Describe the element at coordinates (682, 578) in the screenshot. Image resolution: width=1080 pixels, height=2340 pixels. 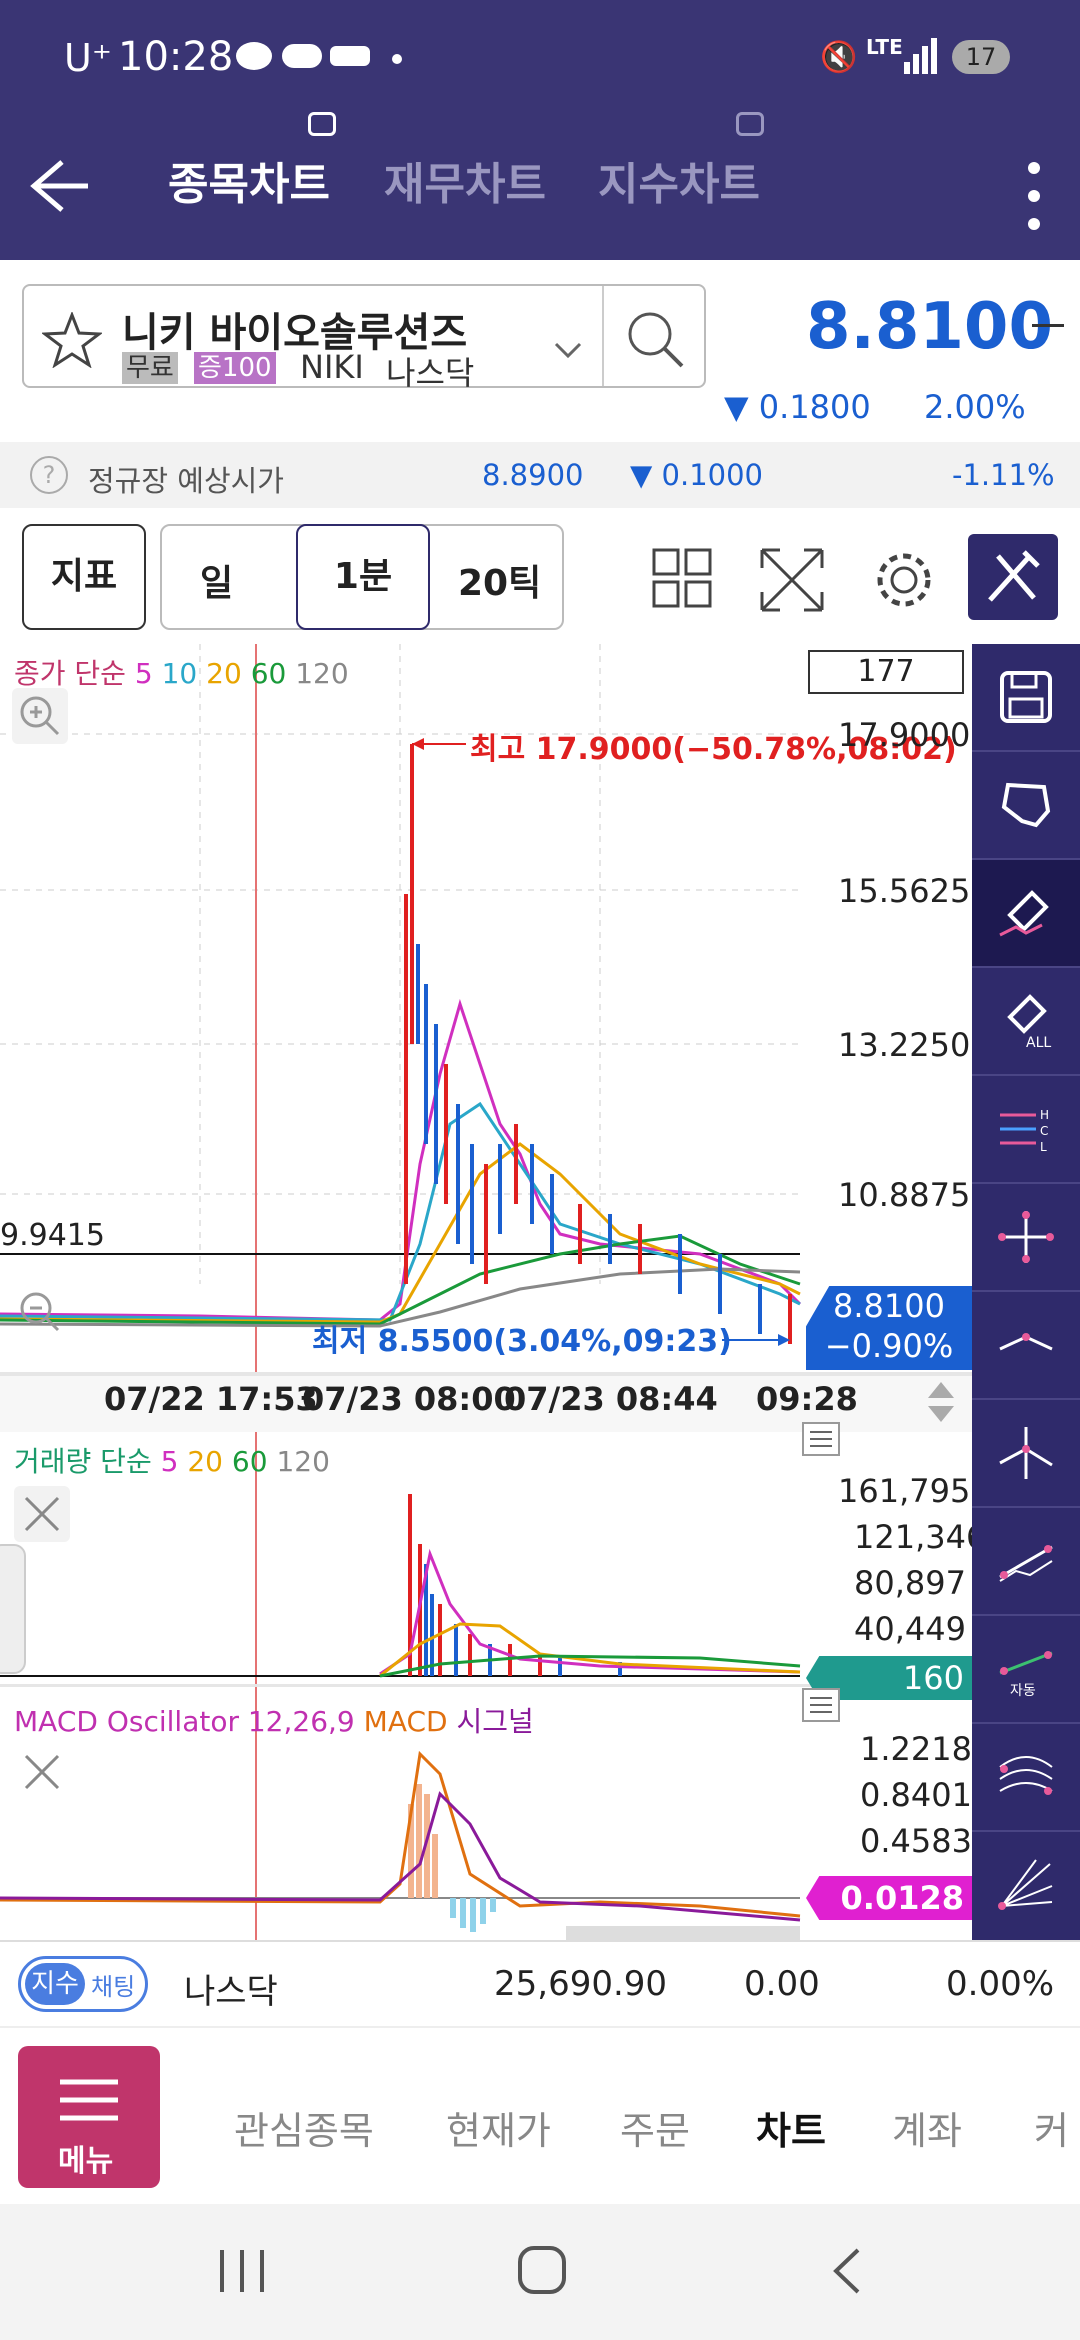
I see `grid-layout-icon` at that location.